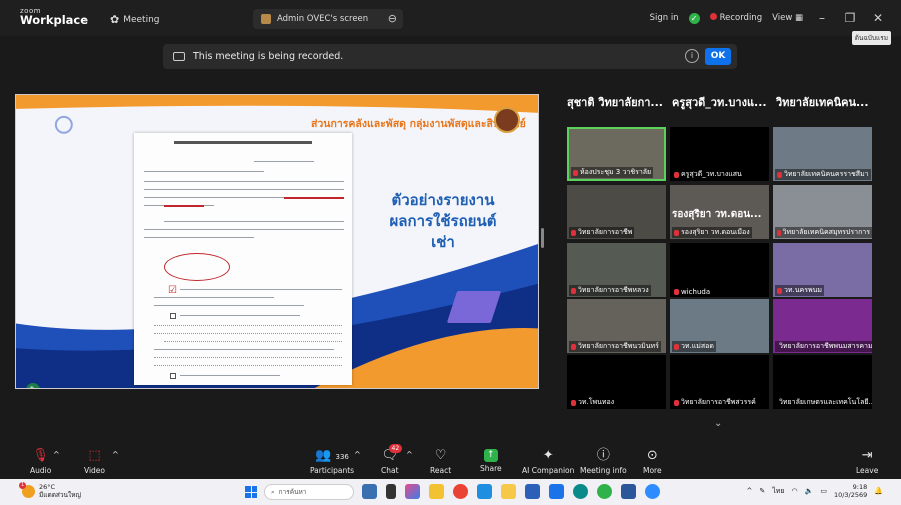 Image resolution: width=901 pixels, height=505 pixels. What do you see at coordinates (508, 491) in the screenshot?
I see `file-explorer-icon` at bounding box center [508, 491].